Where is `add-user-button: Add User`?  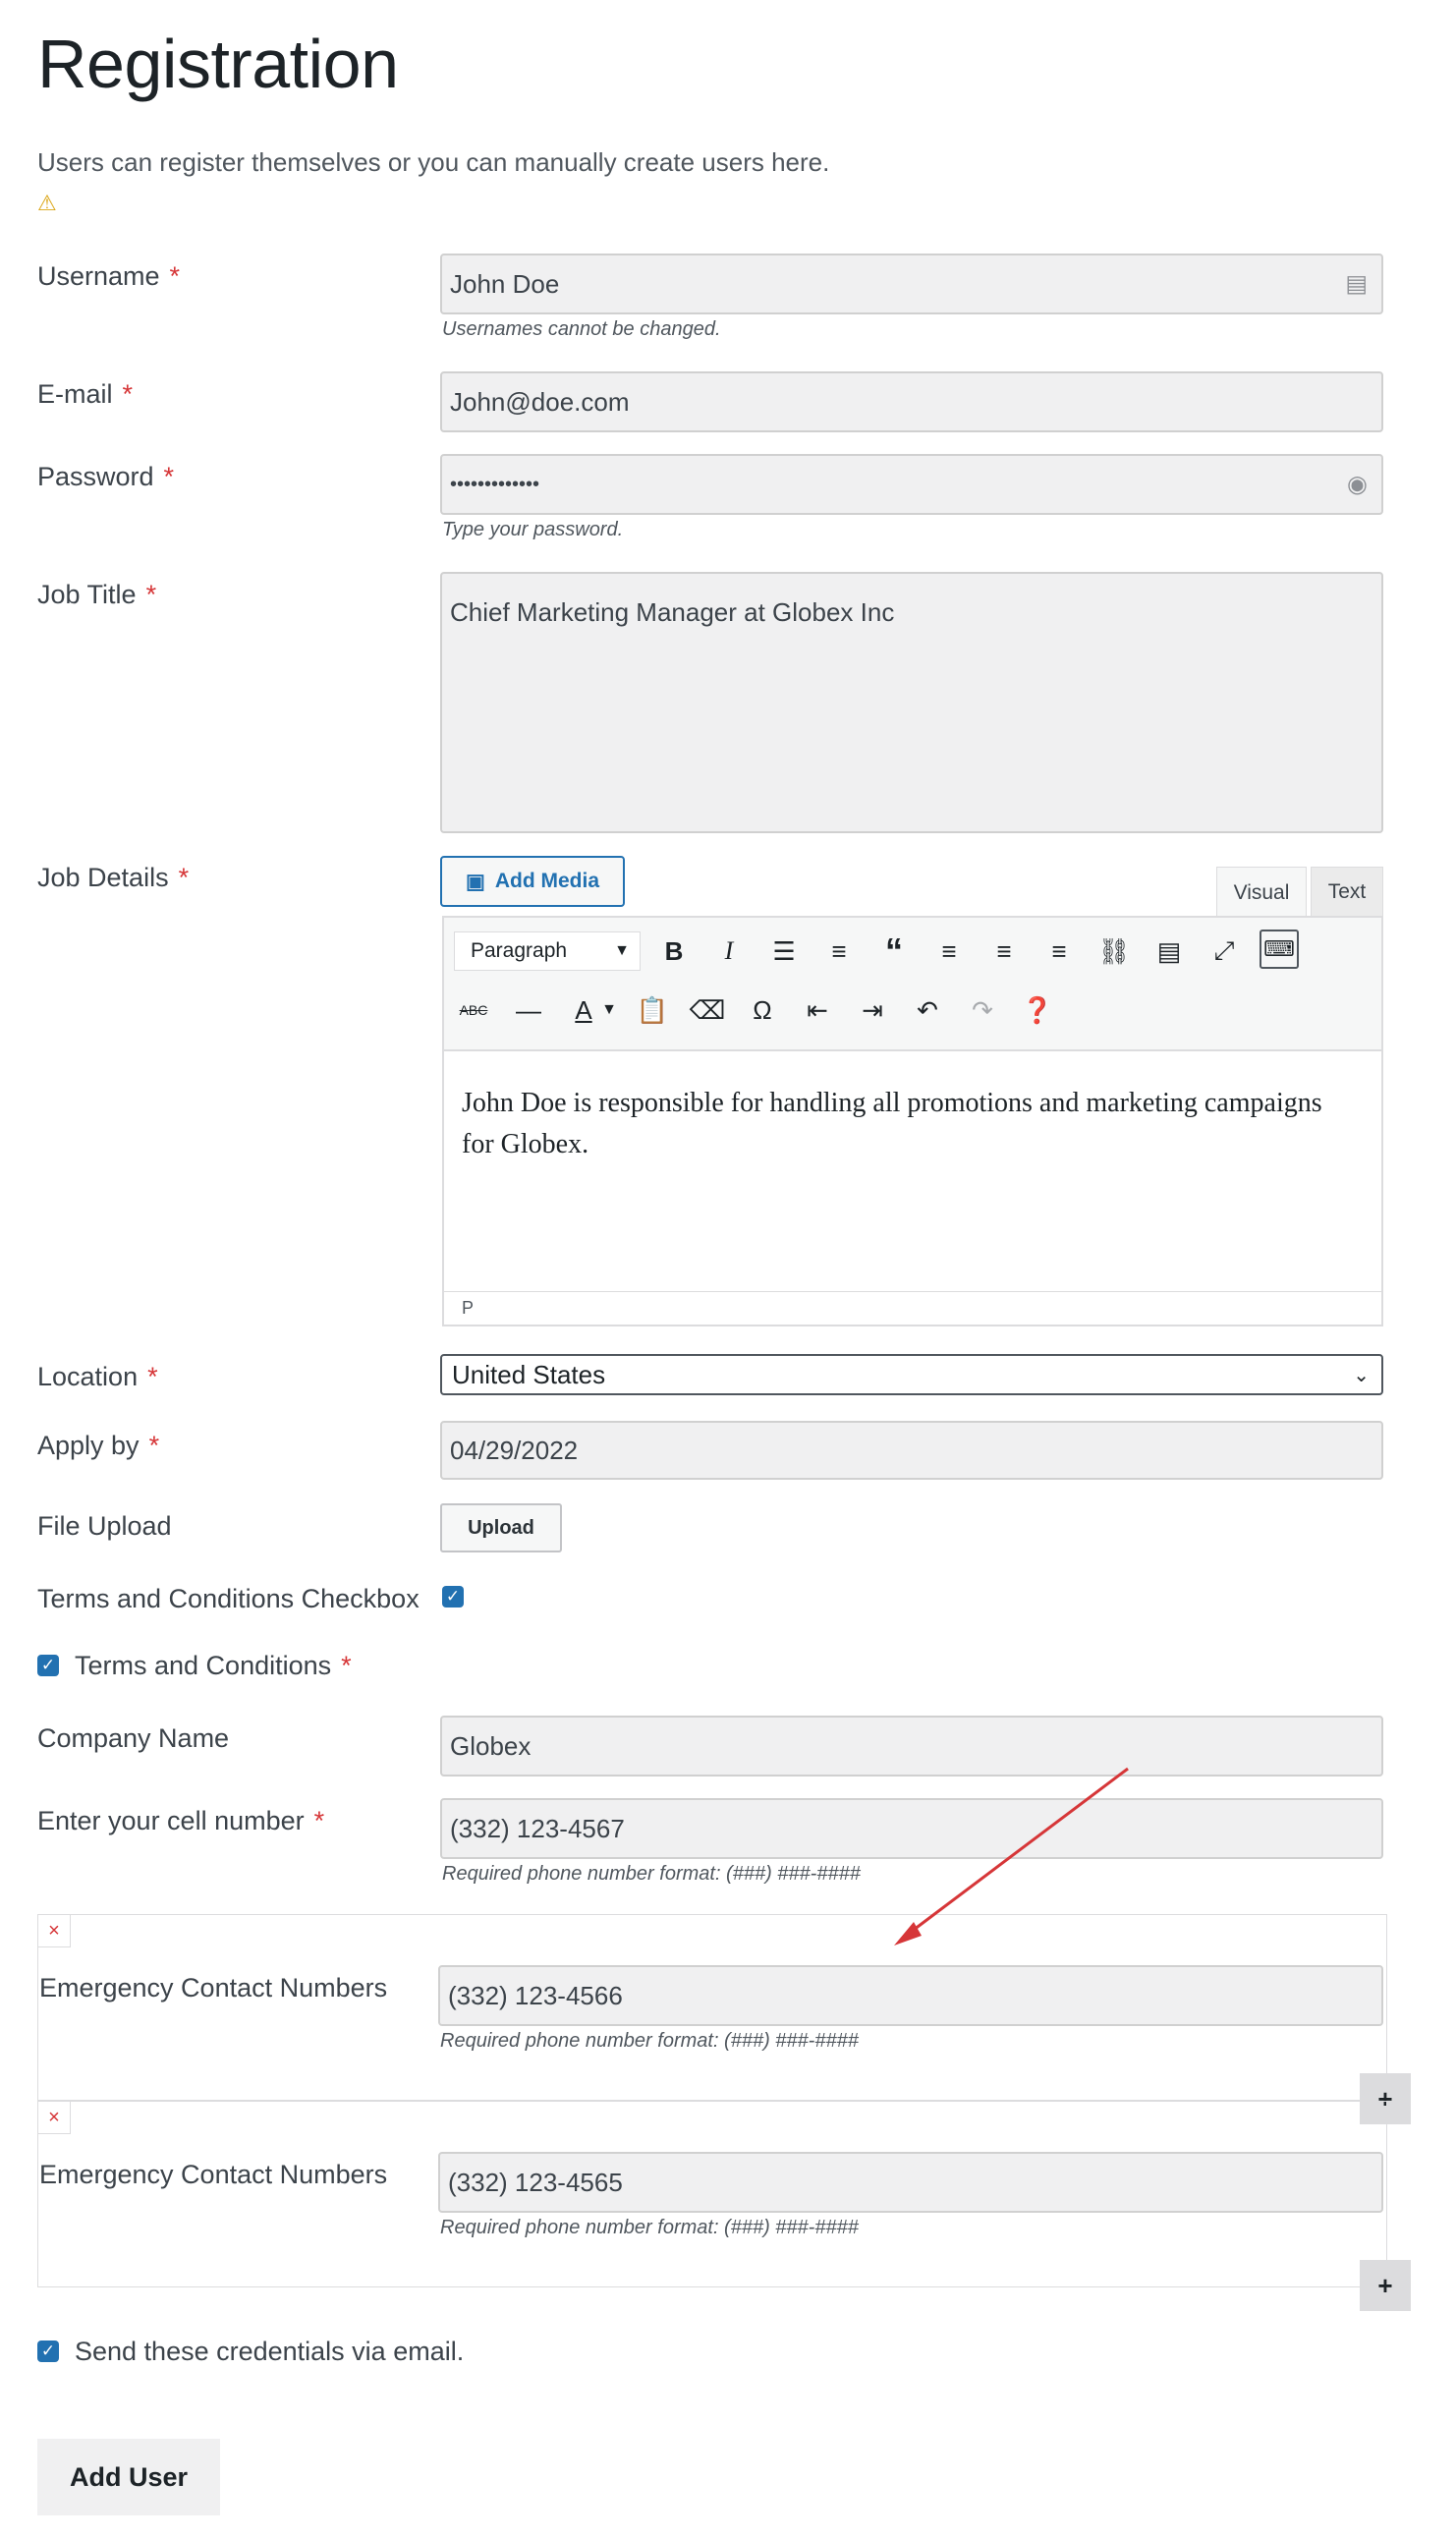
add-user-button: Add User is located at coordinates (128, 2477).